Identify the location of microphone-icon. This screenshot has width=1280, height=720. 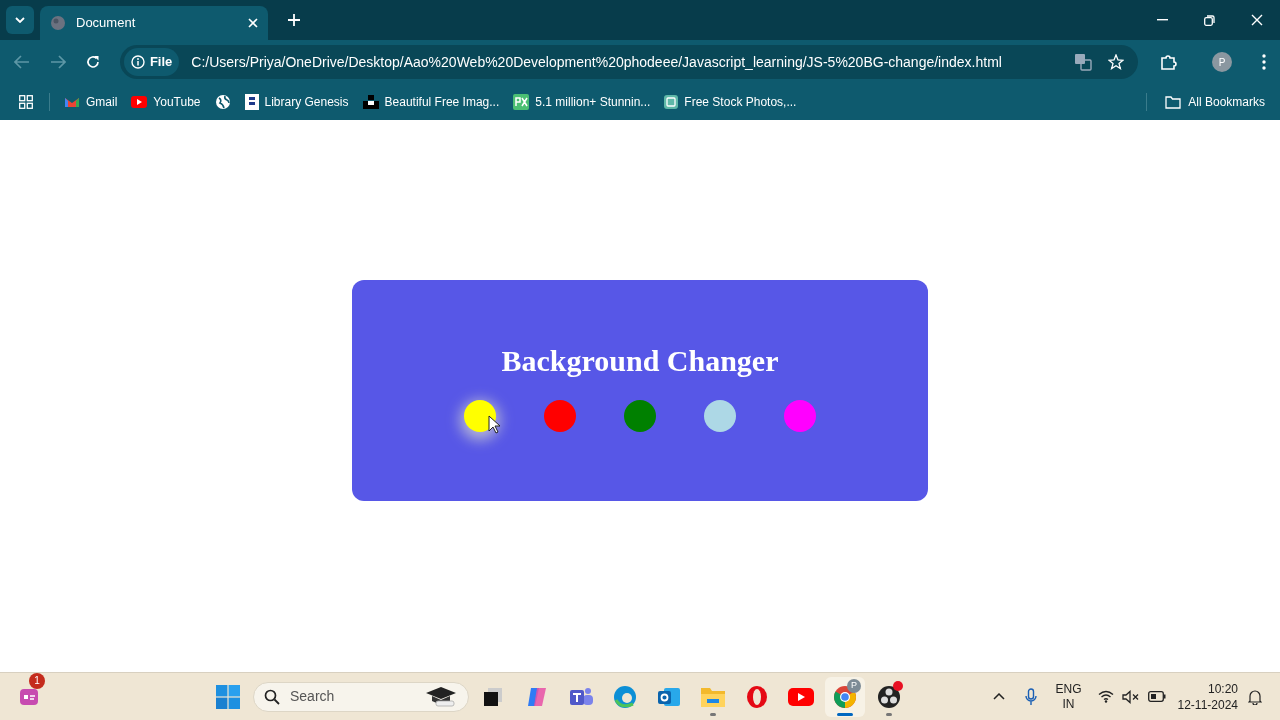
(1031, 696).